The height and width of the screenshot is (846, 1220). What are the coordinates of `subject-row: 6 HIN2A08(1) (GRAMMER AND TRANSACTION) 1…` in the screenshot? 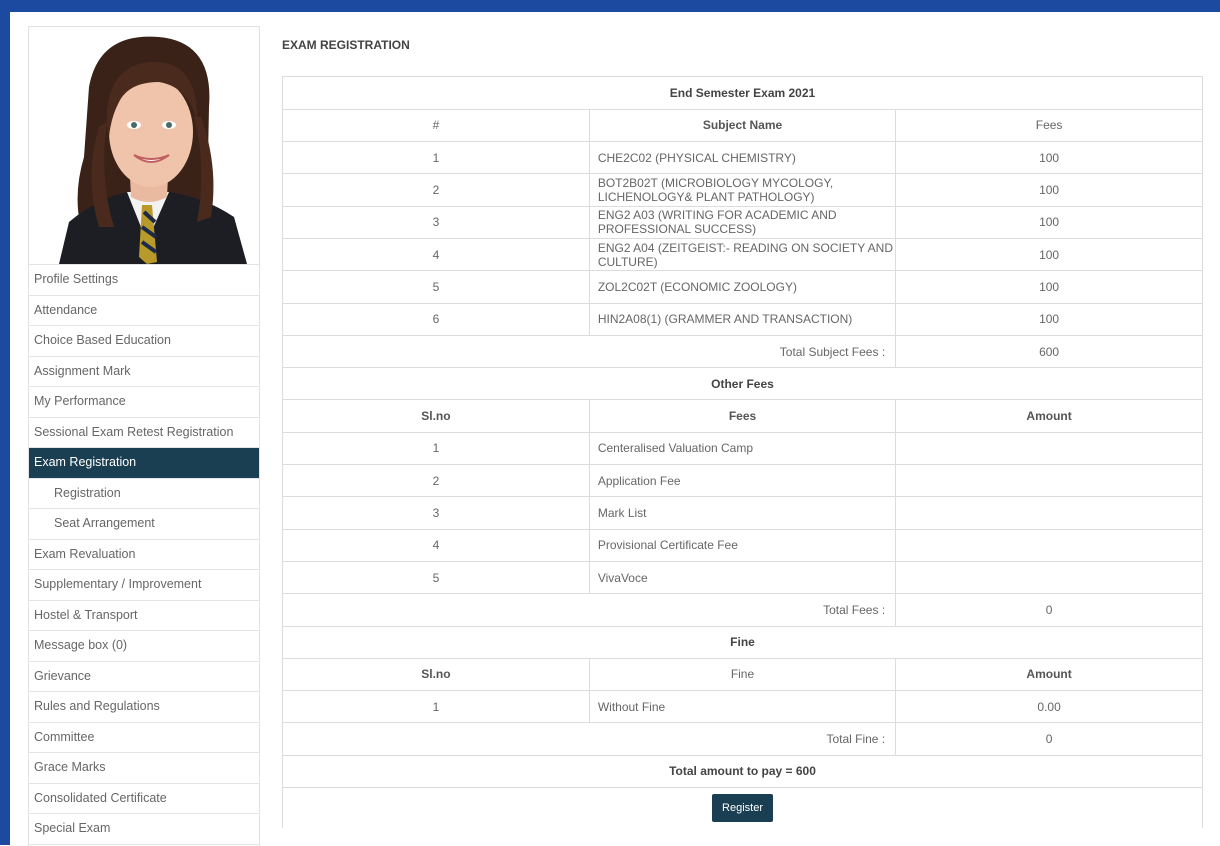 It's located at (742, 319).